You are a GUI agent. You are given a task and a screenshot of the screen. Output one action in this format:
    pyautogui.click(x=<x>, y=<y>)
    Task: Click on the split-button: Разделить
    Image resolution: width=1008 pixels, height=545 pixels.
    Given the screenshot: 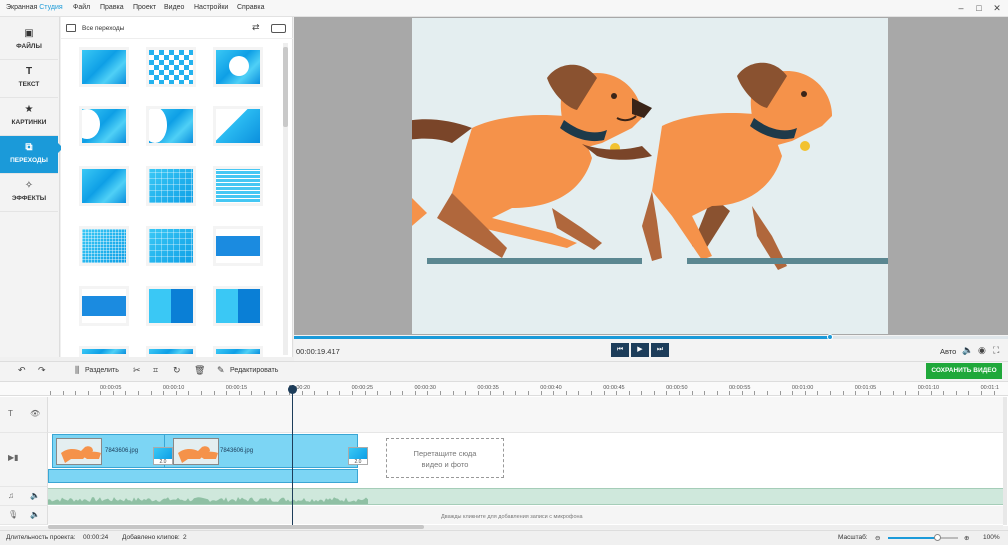 What is the action you would take?
    pyautogui.click(x=102, y=370)
    